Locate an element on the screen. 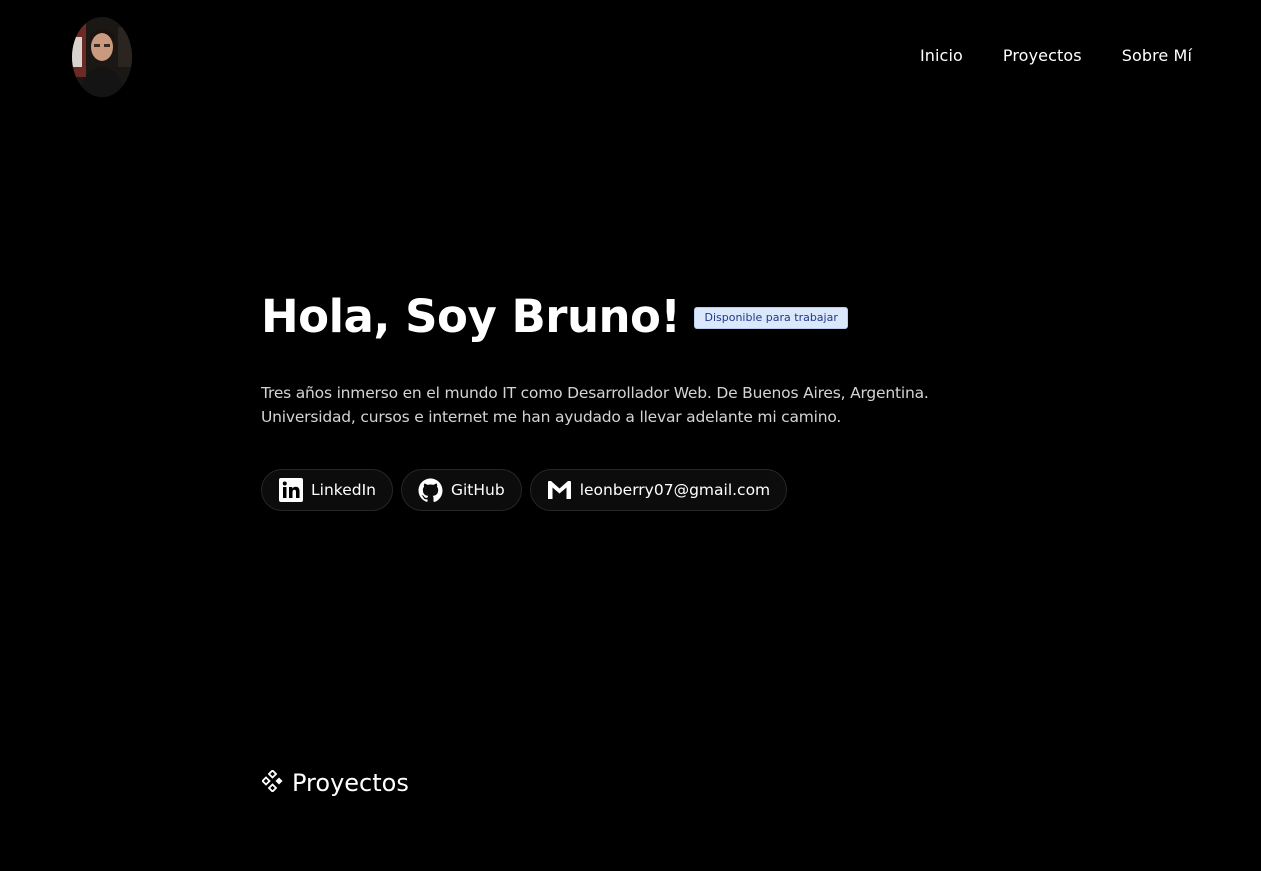  linkedin-label: LinkedIn is located at coordinates (343, 490).